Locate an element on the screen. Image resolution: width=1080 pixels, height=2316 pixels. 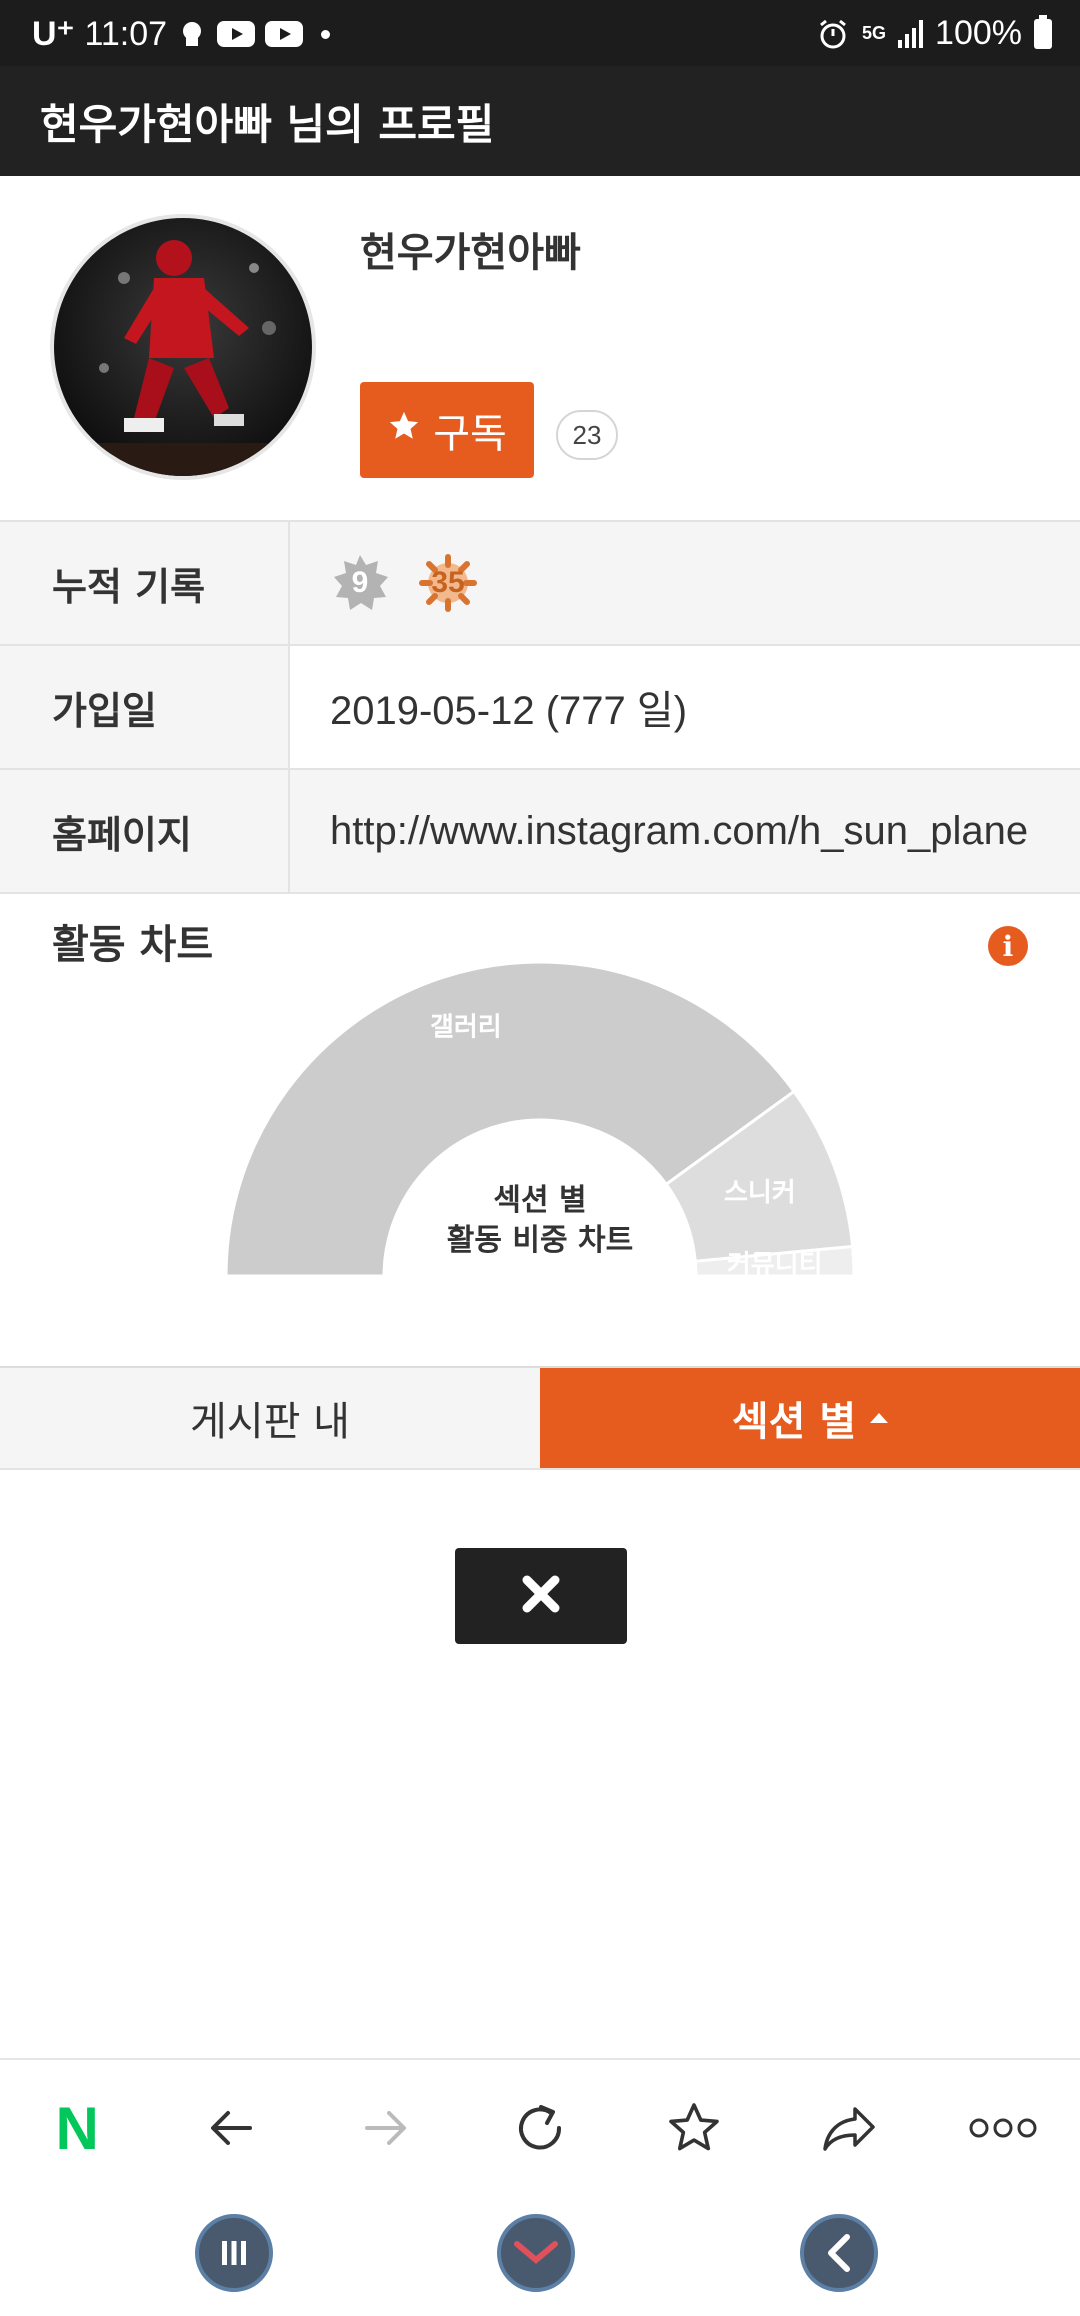
level-badge-icon: 9 is located at coordinates (360, 583).